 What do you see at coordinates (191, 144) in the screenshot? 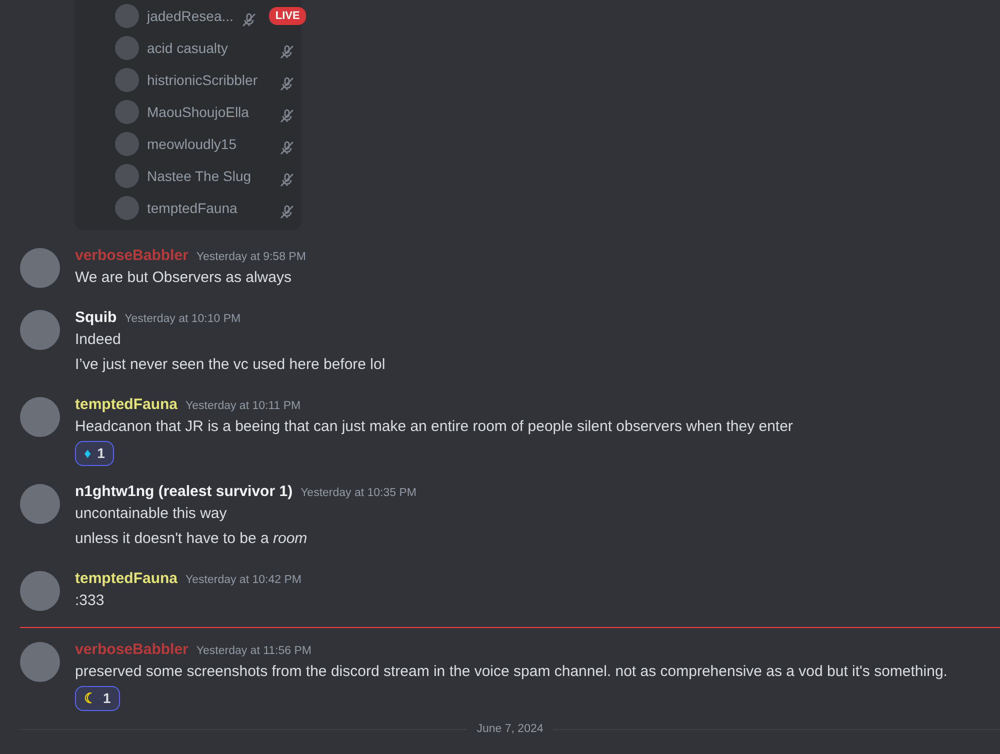
I see `member-name: meowloudly15` at bounding box center [191, 144].